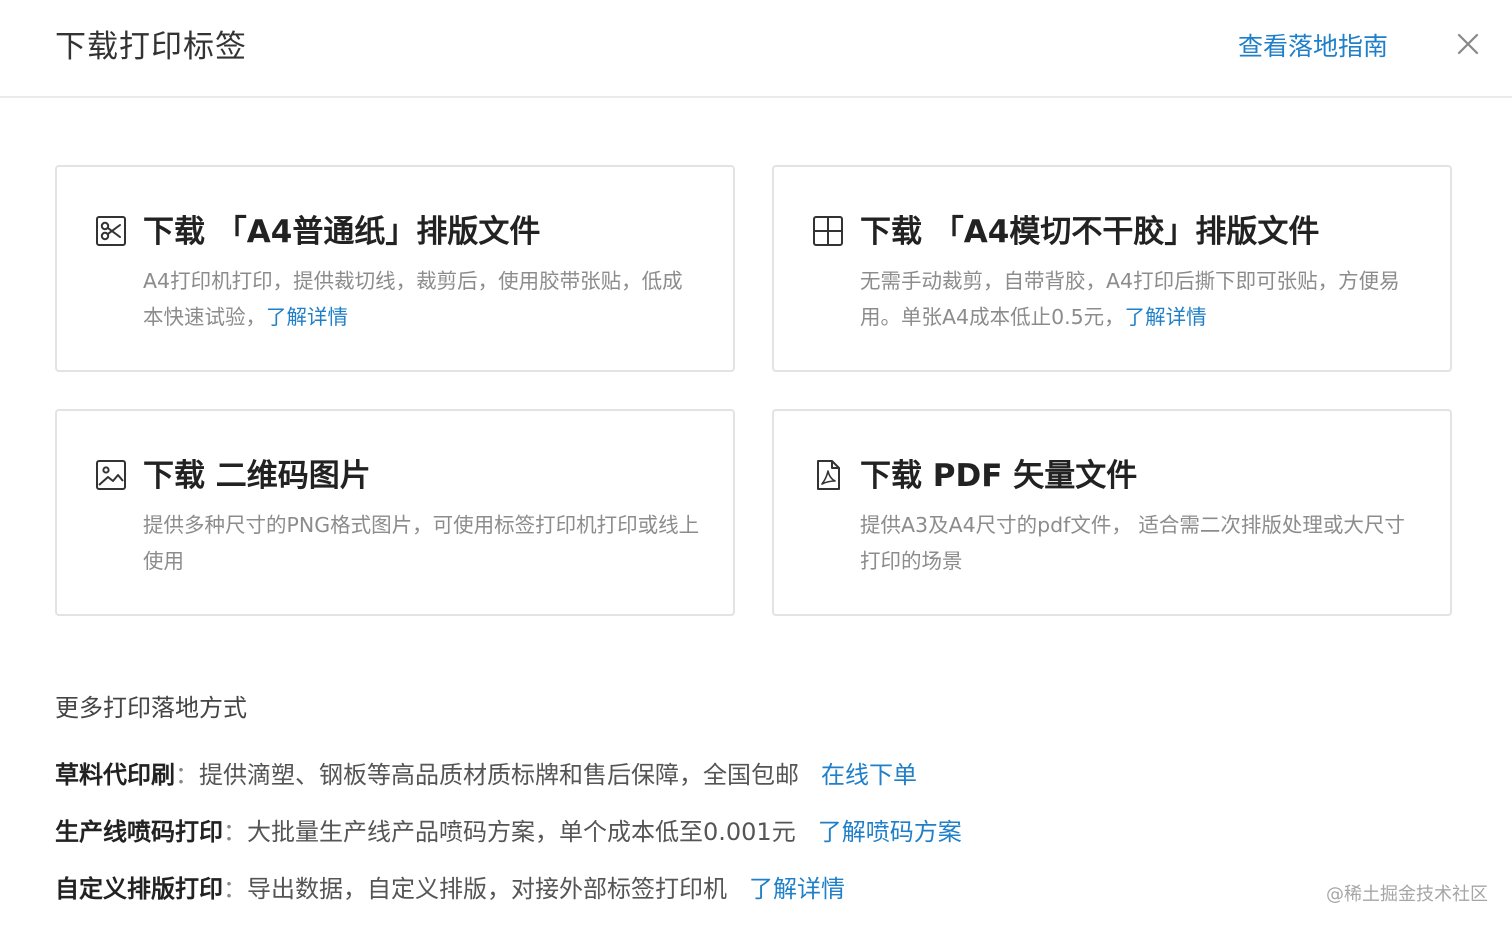  Describe the element at coordinates (413, 299) in the screenshot. I see `card-description-text: A4打印机打印，提供裁切线，裁剪后，使用胶带张贴，低成本快速试验，` at that location.